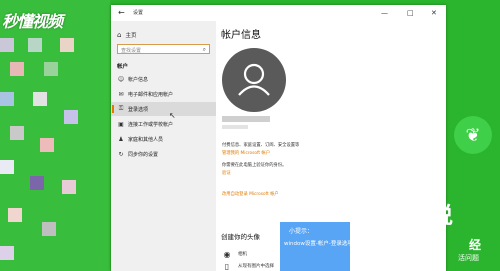 This screenshot has width=500, height=271. What do you see at coordinates (235, 127) in the screenshot?
I see `account-email-redacted` at bounding box center [235, 127].